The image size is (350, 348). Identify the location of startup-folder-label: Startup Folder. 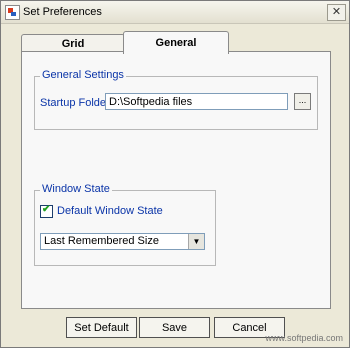
(75, 103).